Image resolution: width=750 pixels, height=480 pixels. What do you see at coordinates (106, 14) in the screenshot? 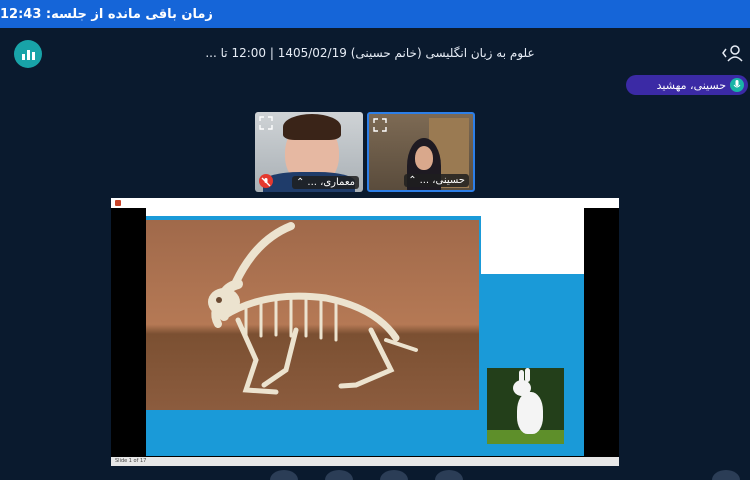
I see `time-remaining-label: زمان باقی مانده از جلسه: 12:43` at bounding box center [106, 14].